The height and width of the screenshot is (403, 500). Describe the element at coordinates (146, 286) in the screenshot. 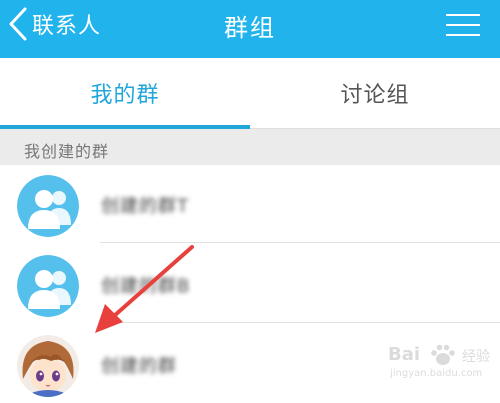

I see `group-name: 创建的群B` at that location.